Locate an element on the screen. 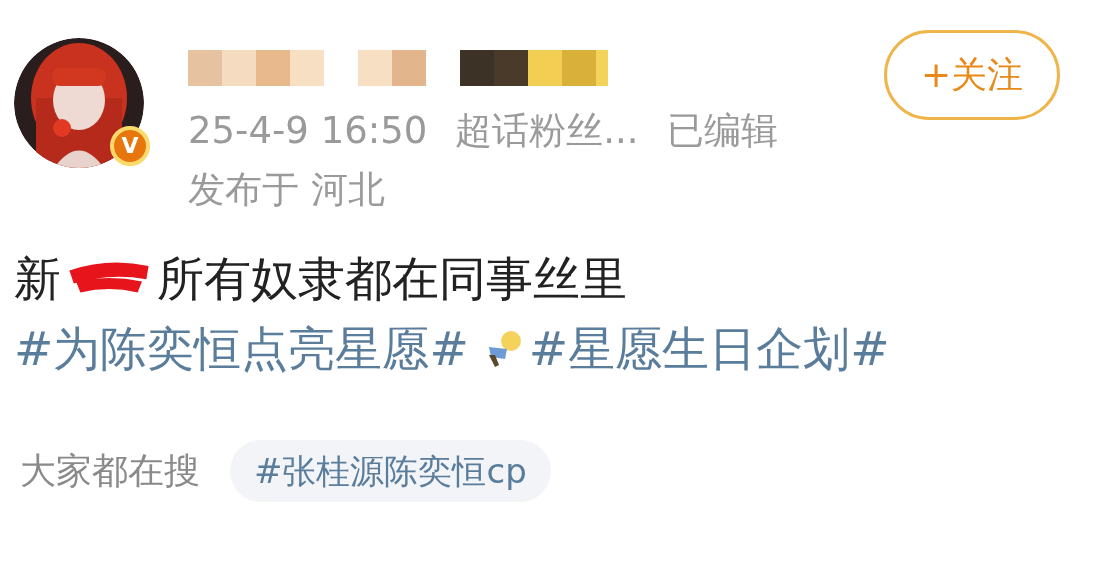  post-location: 发布于 河北 is located at coordinates (287, 189).